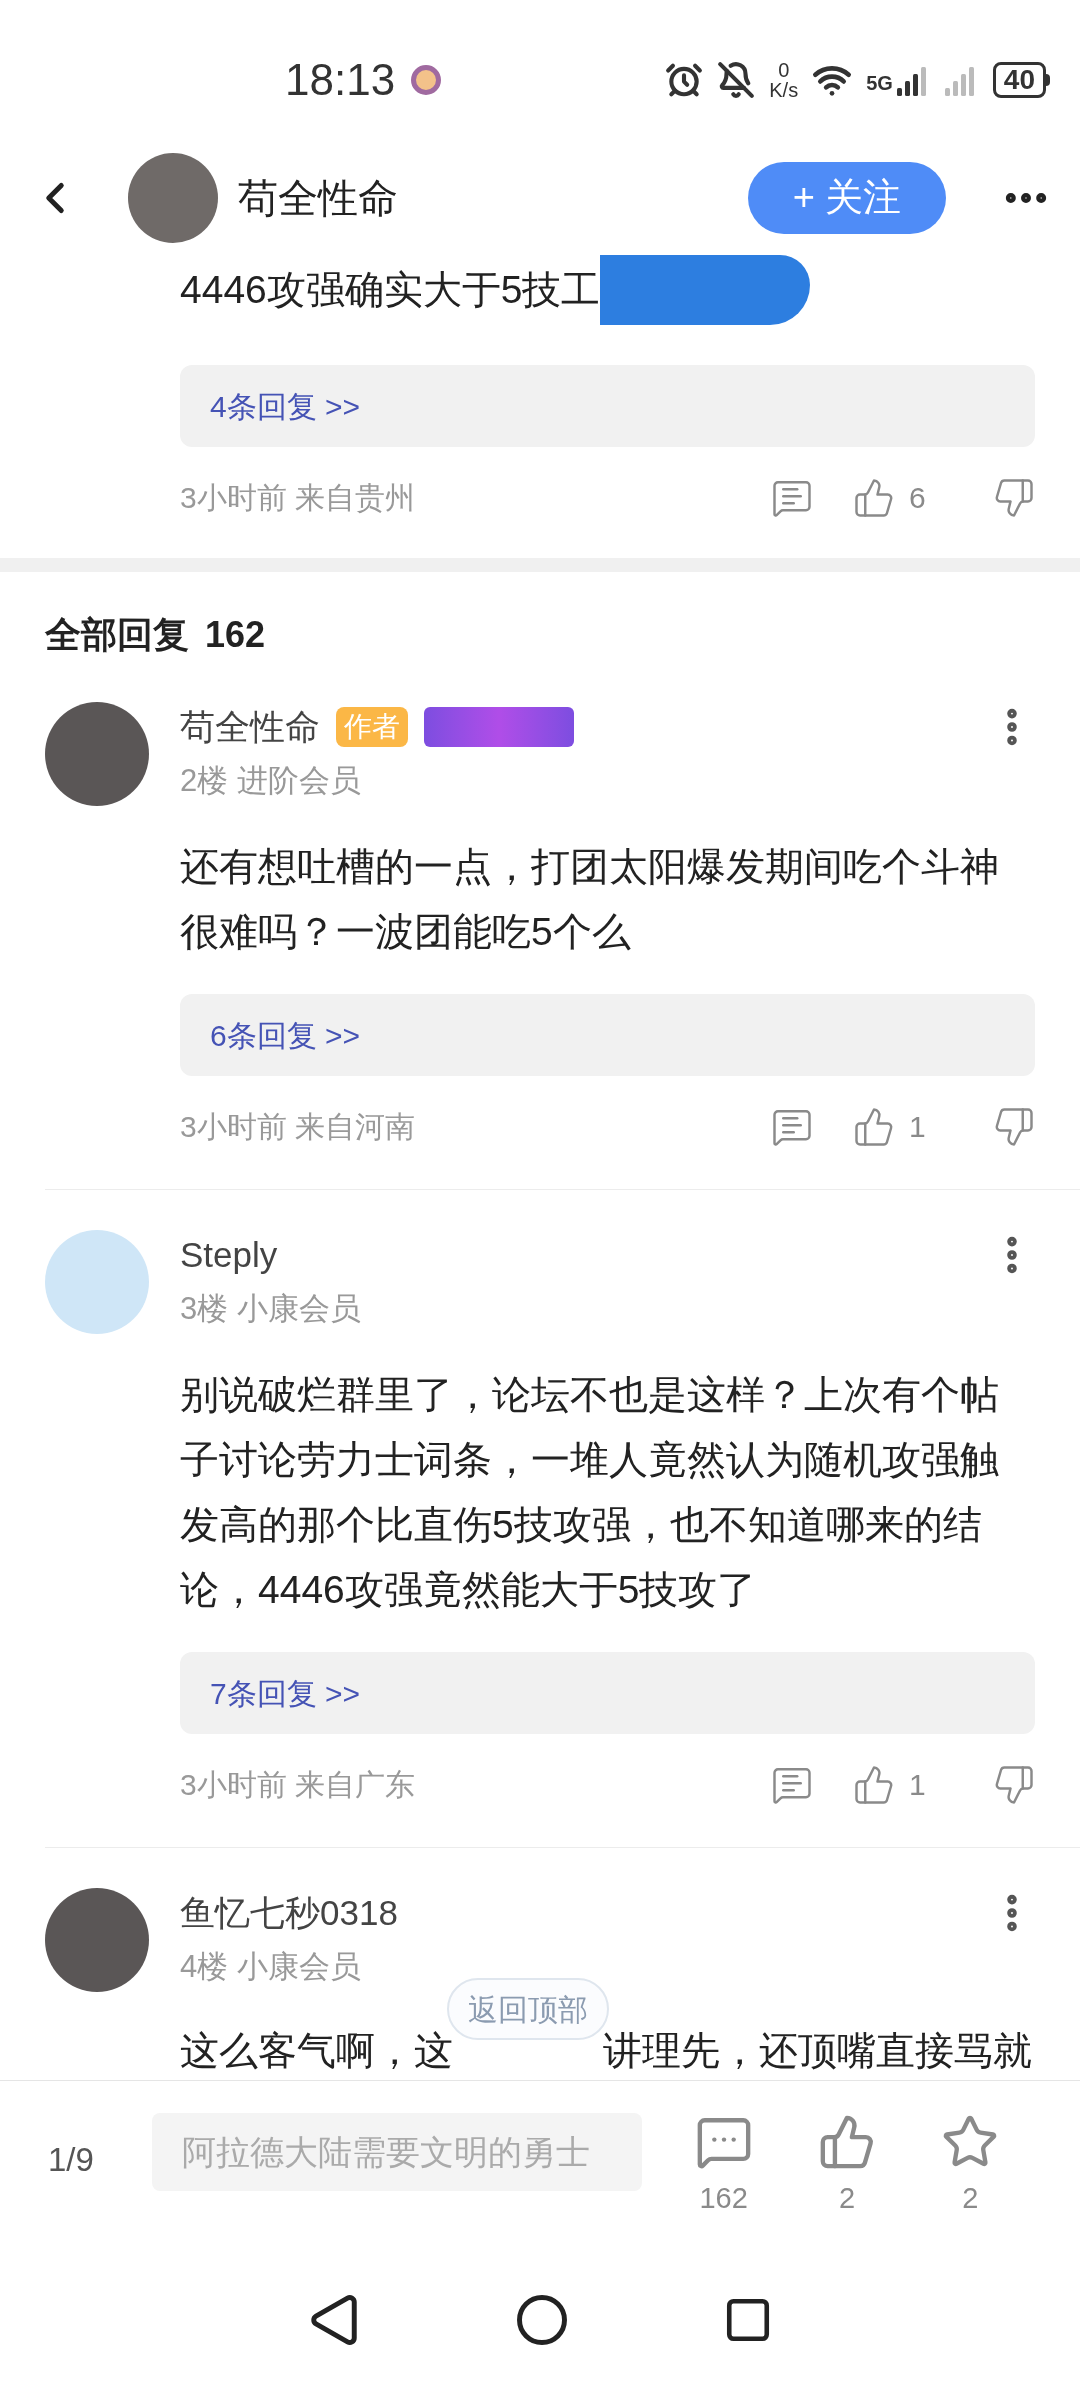 The height and width of the screenshot is (2400, 1080). Describe the element at coordinates (271, 1309) in the screenshot. I see `floor-info: 3楼 小康会员` at that location.